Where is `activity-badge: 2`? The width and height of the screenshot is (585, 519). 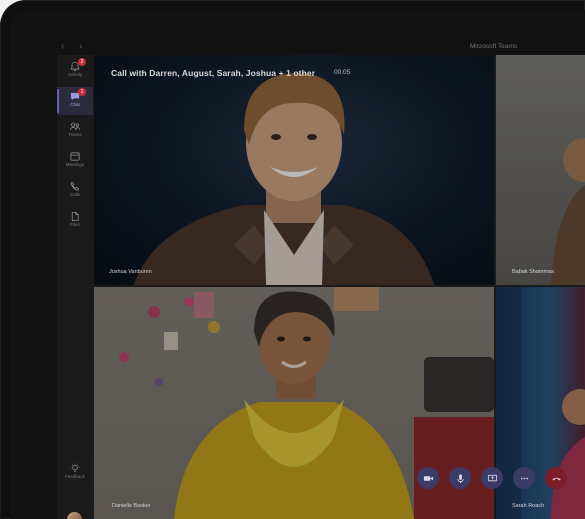 activity-badge: 2 is located at coordinates (82, 62).